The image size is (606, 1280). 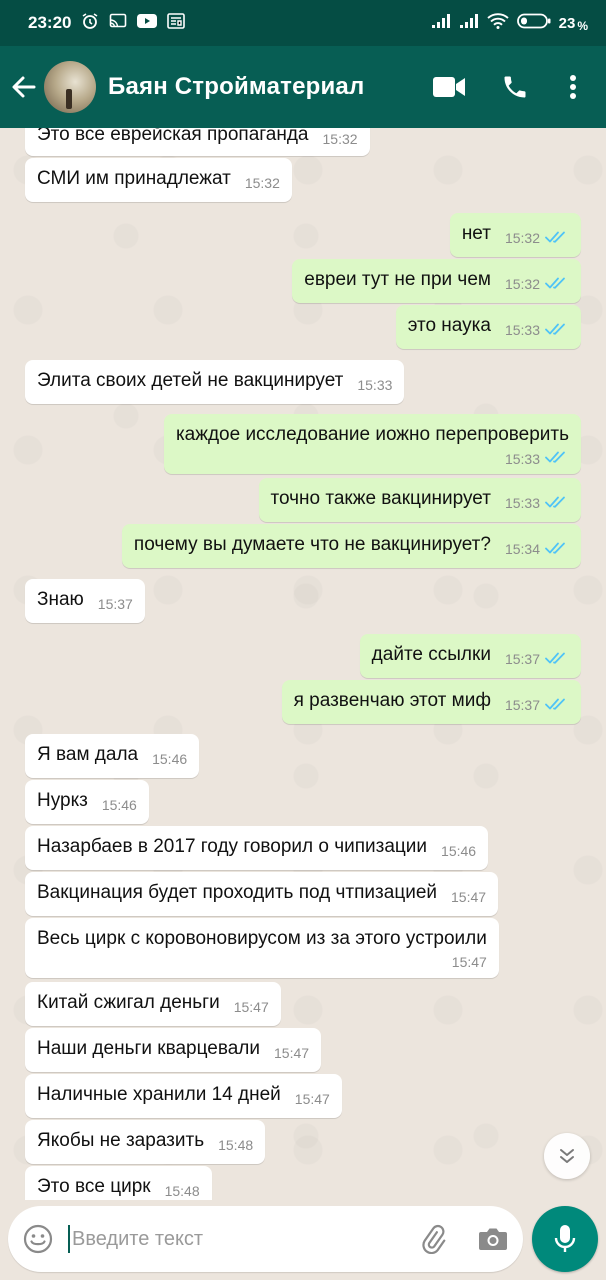 I want to click on emoji-button, so click(x=38, y=1239).